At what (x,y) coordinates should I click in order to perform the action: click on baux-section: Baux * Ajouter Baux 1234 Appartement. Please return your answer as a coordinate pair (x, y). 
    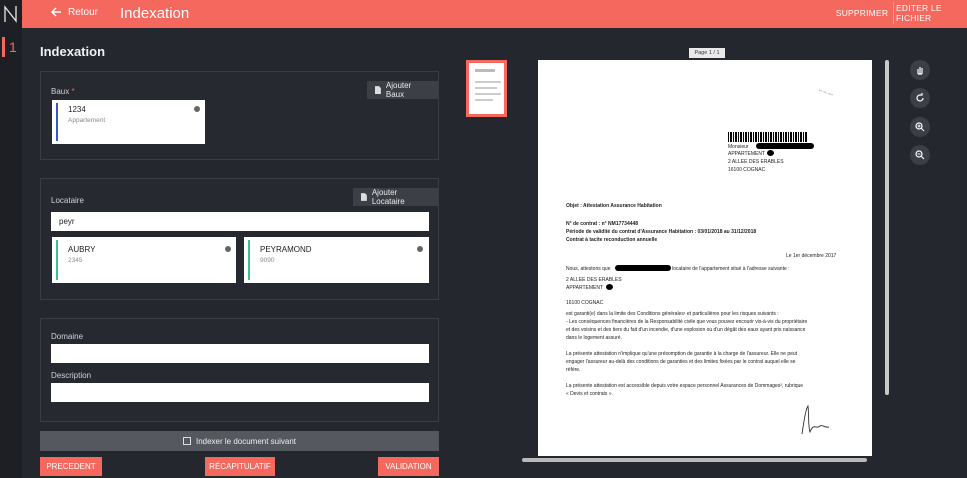
    Looking at the image, I should click on (239, 115).